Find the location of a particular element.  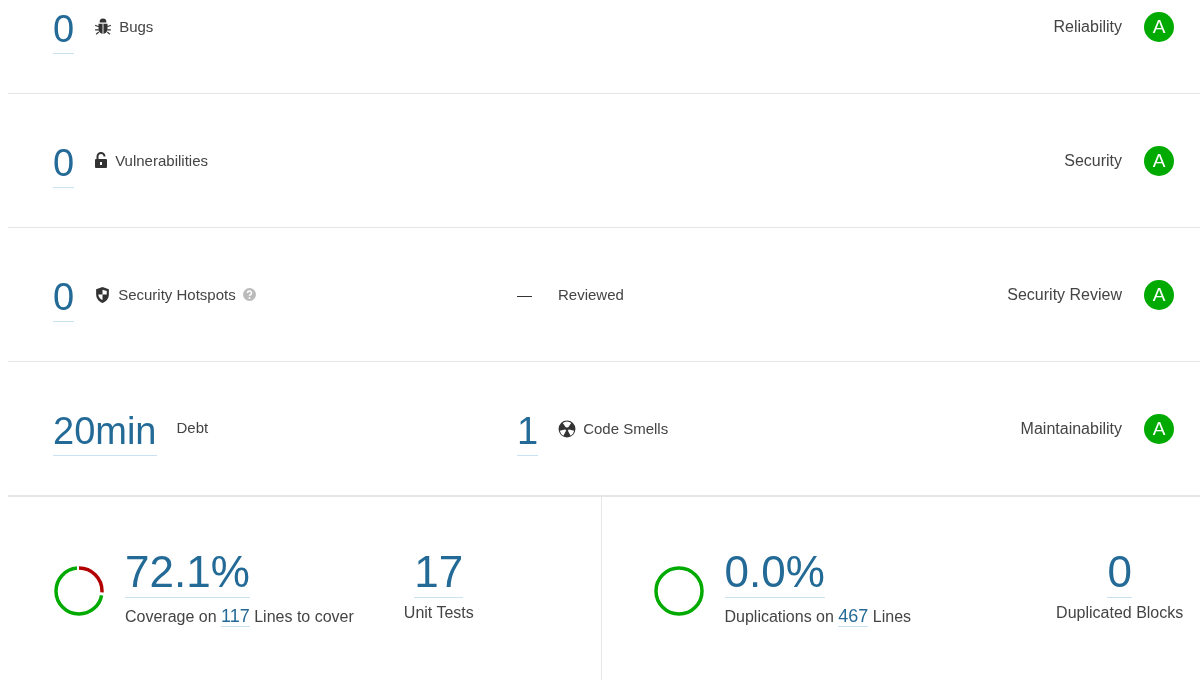

measure-link: 17 is located at coordinates (439, 573).